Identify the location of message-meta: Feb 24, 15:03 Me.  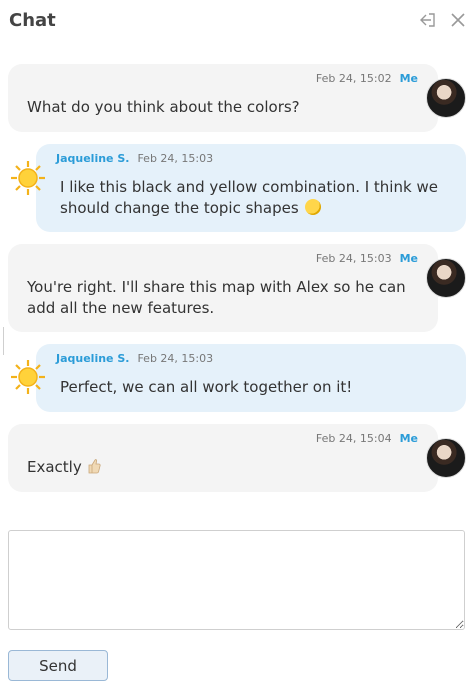
(367, 258).